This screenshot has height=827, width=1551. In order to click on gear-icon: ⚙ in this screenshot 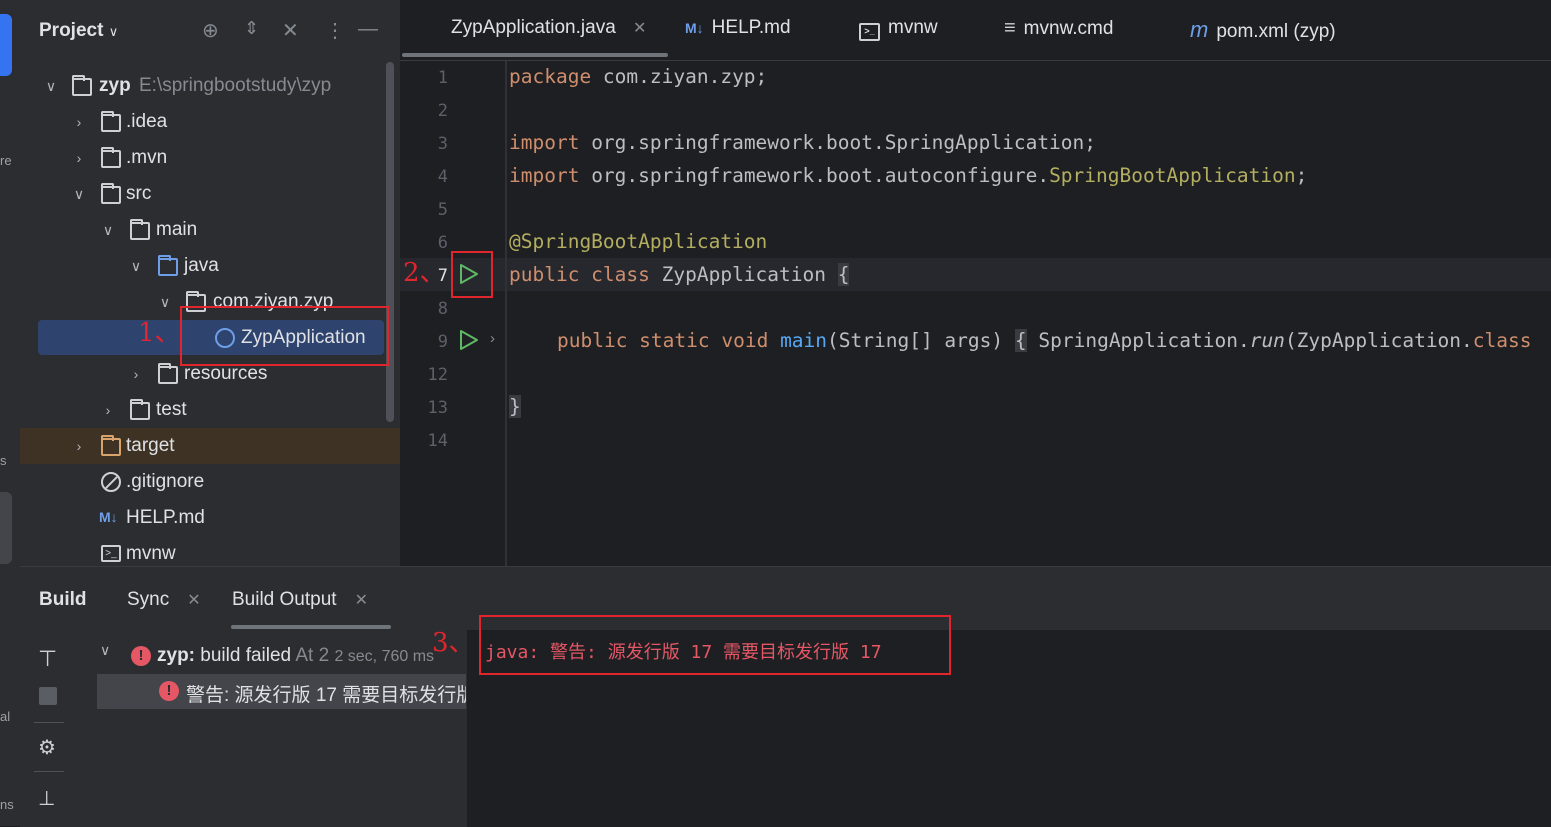, I will do `click(47, 747)`.